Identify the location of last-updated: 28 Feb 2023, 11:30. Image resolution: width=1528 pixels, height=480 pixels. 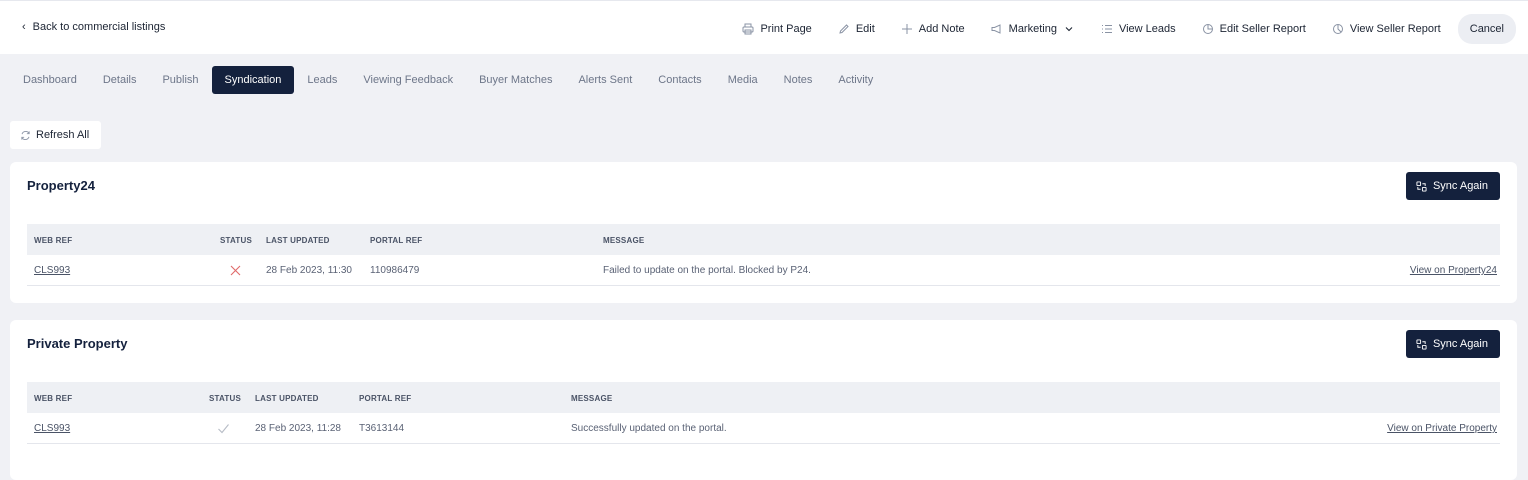
(309, 270).